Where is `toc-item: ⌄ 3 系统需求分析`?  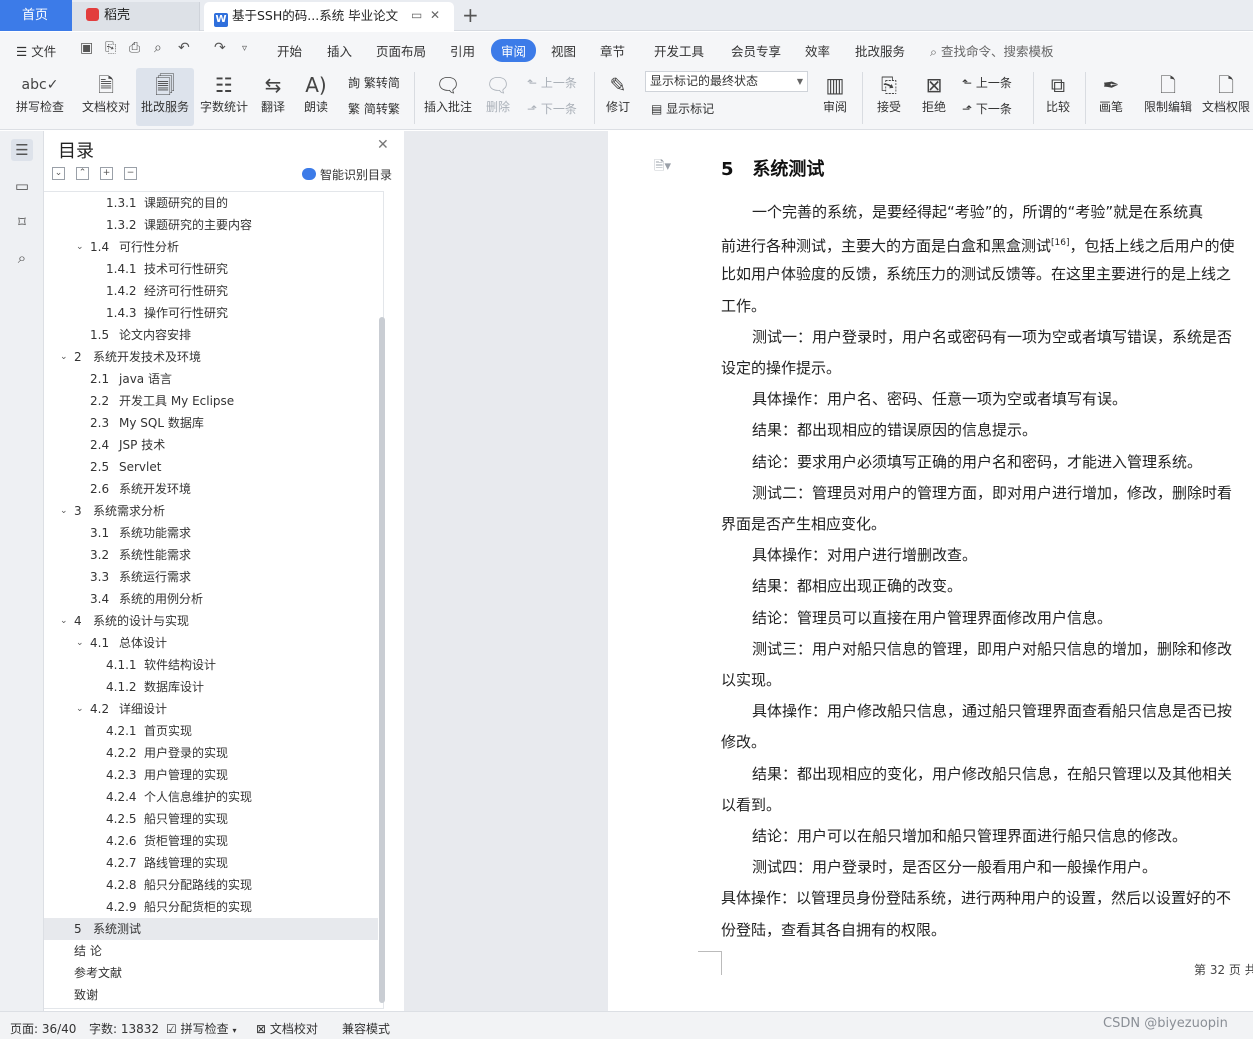 toc-item: ⌄ 3 系统需求分析 is located at coordinates (211, 511).